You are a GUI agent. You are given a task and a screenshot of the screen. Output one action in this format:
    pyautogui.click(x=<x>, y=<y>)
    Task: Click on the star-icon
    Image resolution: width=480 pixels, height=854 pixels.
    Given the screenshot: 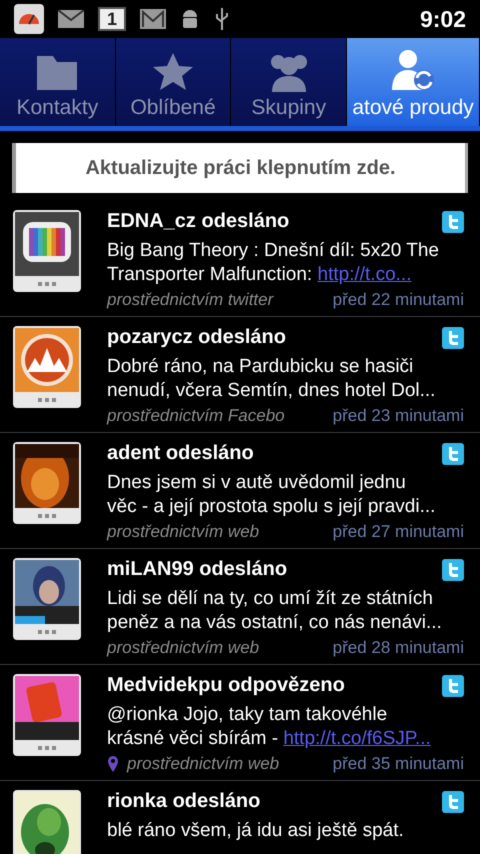 What is the action you would take?
    pyautogui.click(x=173, y=72)
    